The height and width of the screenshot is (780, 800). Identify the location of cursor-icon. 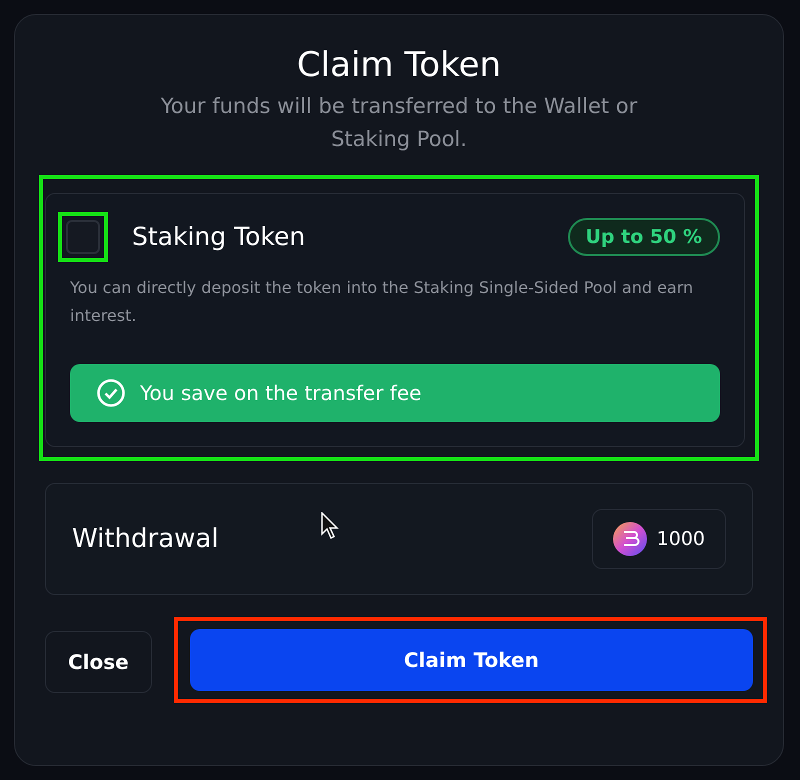
(330, 526).